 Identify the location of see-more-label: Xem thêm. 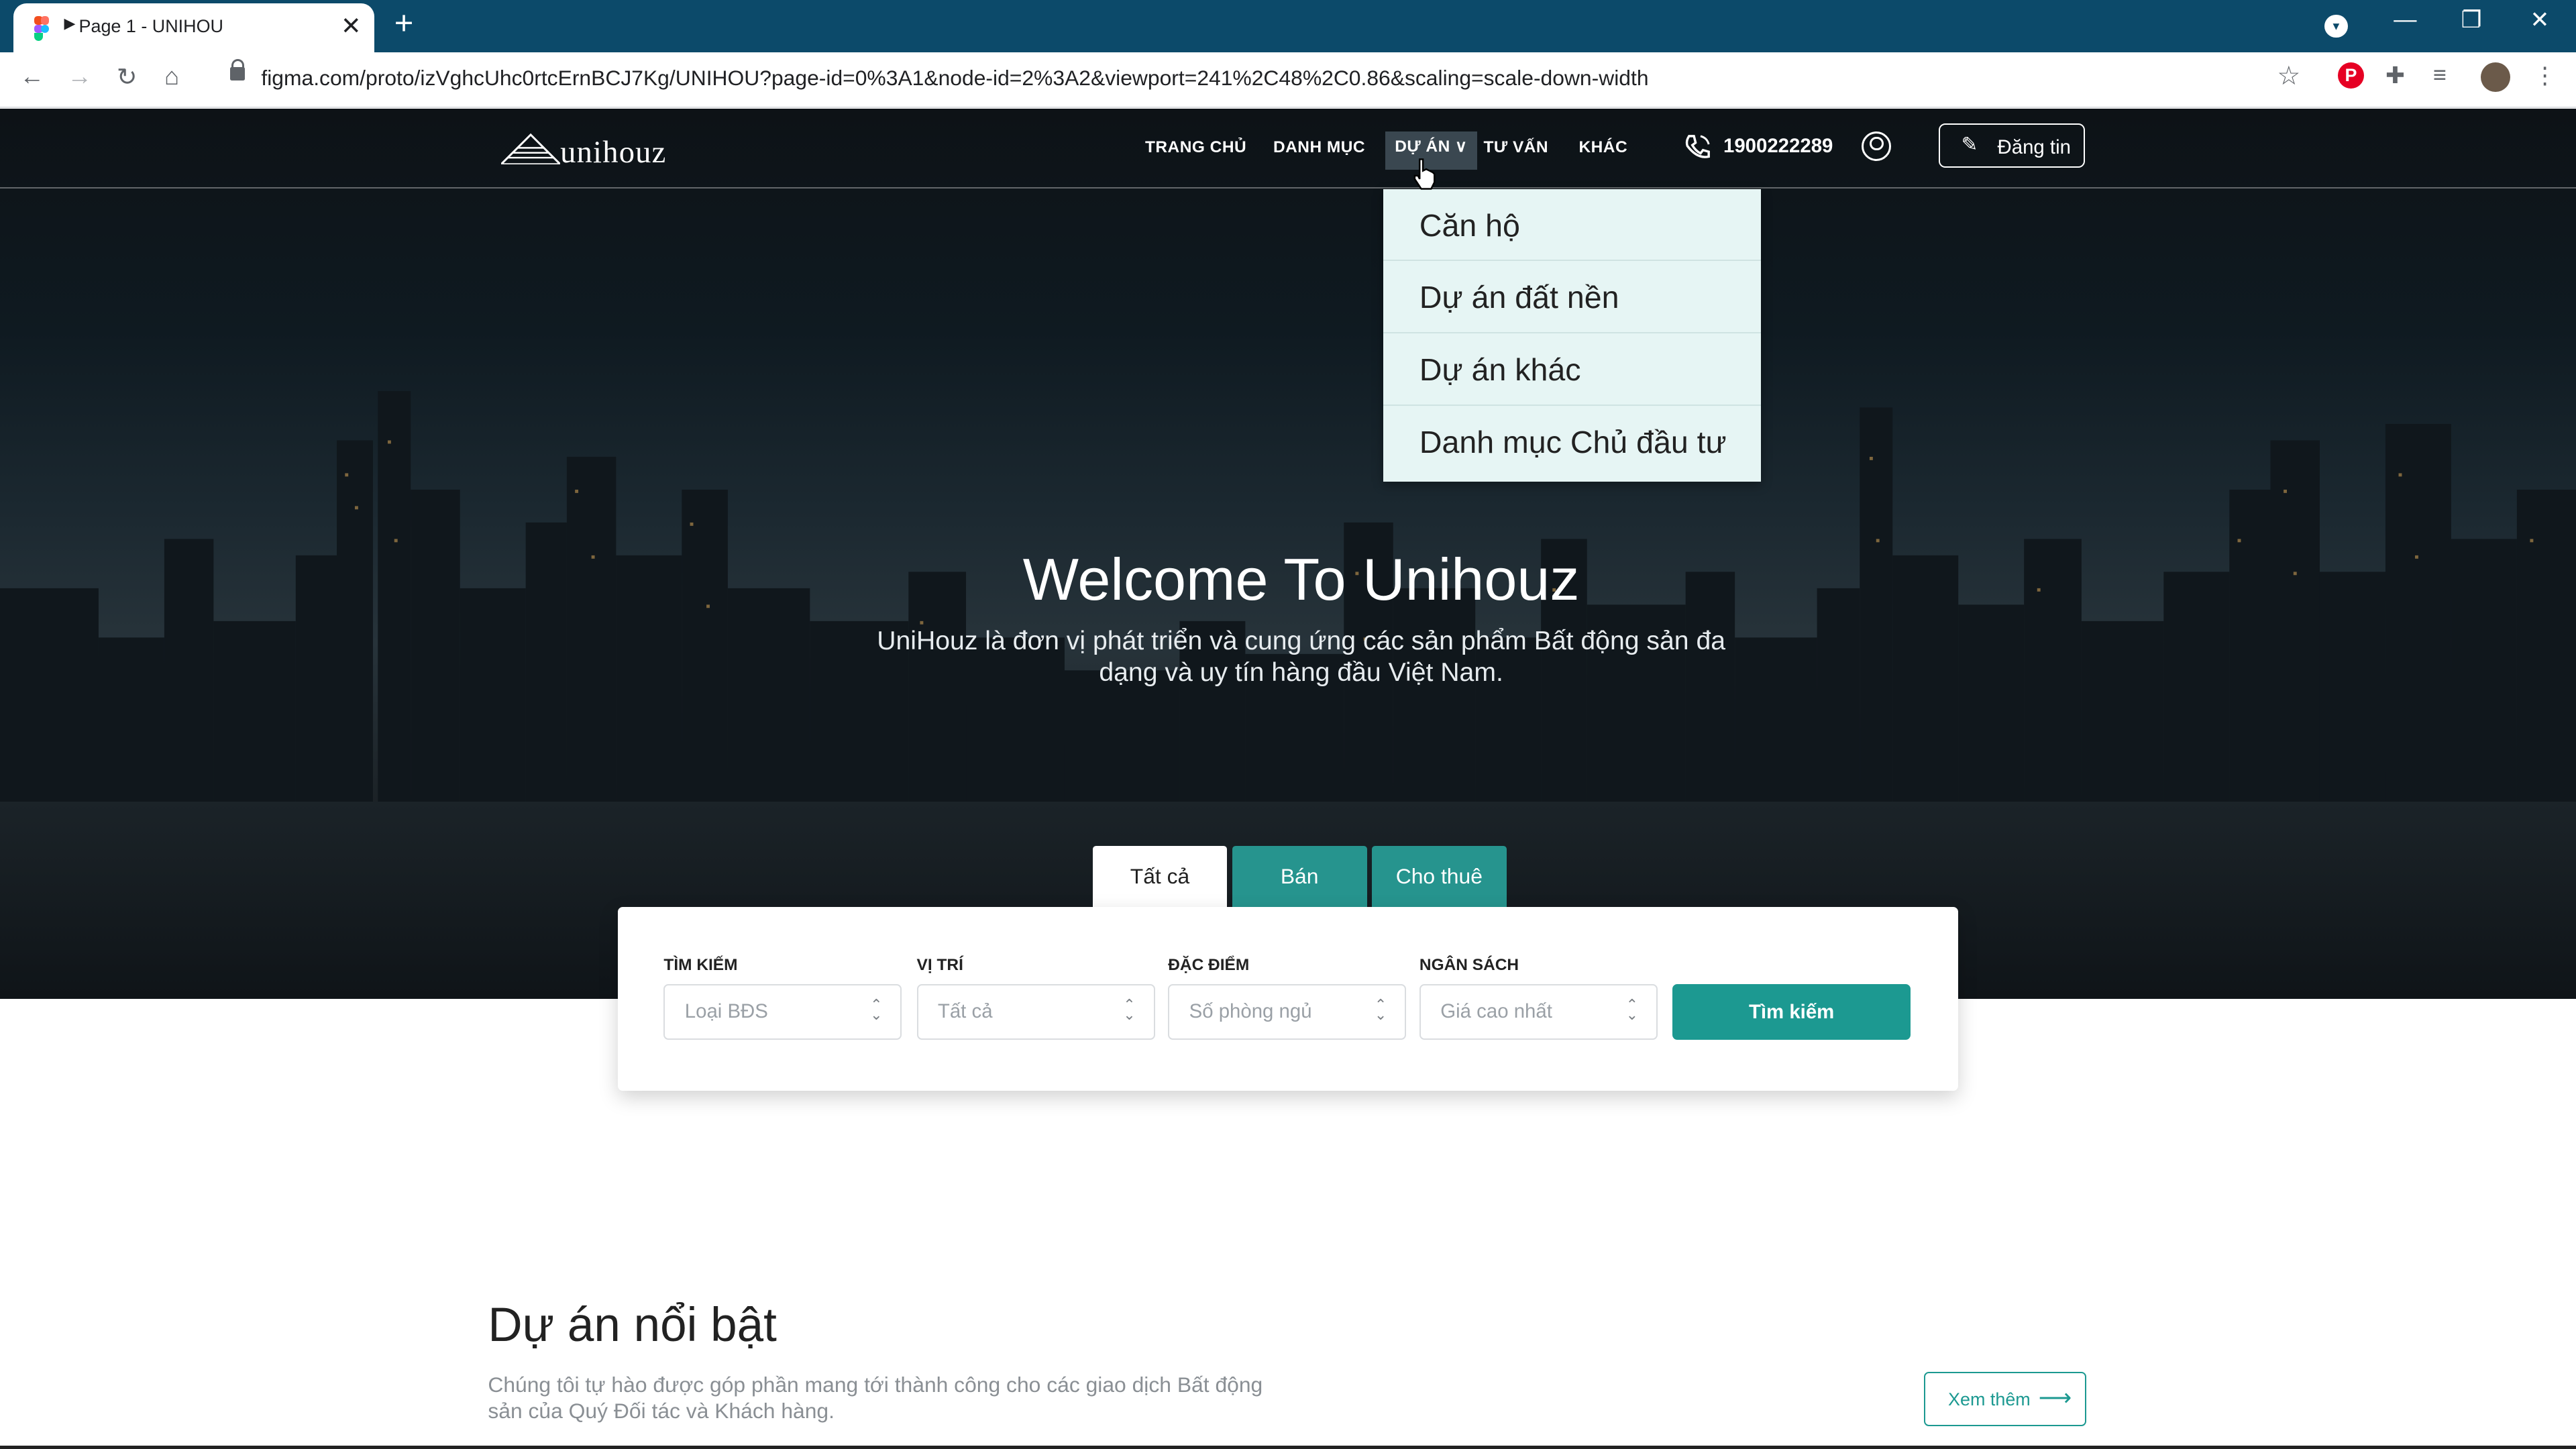
(1989, 1399).